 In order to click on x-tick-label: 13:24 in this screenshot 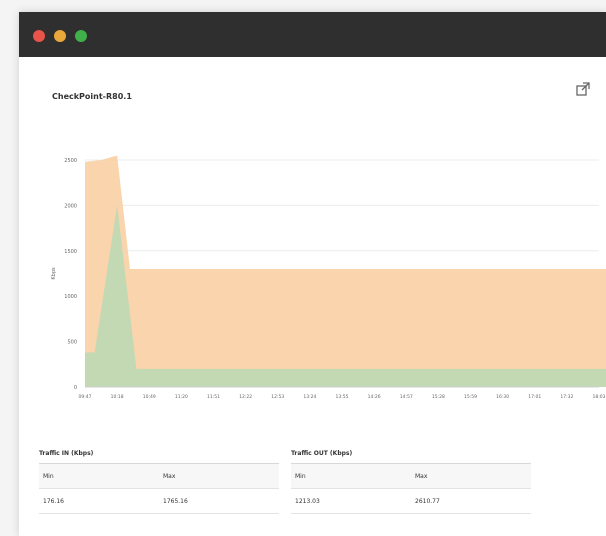, I will do `click(309, 397)`.